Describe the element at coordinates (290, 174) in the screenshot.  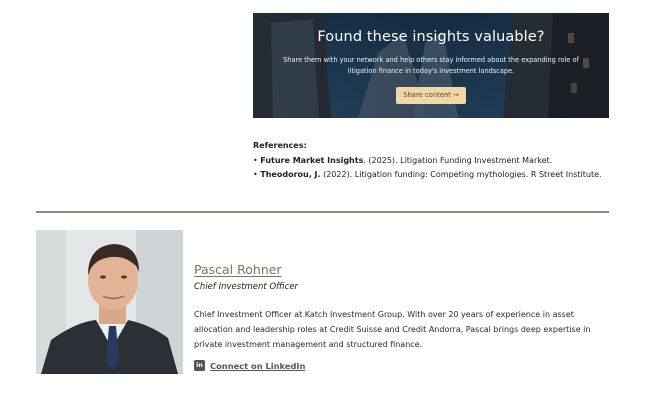
I see `reference-author: Theodorou, J.` at that location.